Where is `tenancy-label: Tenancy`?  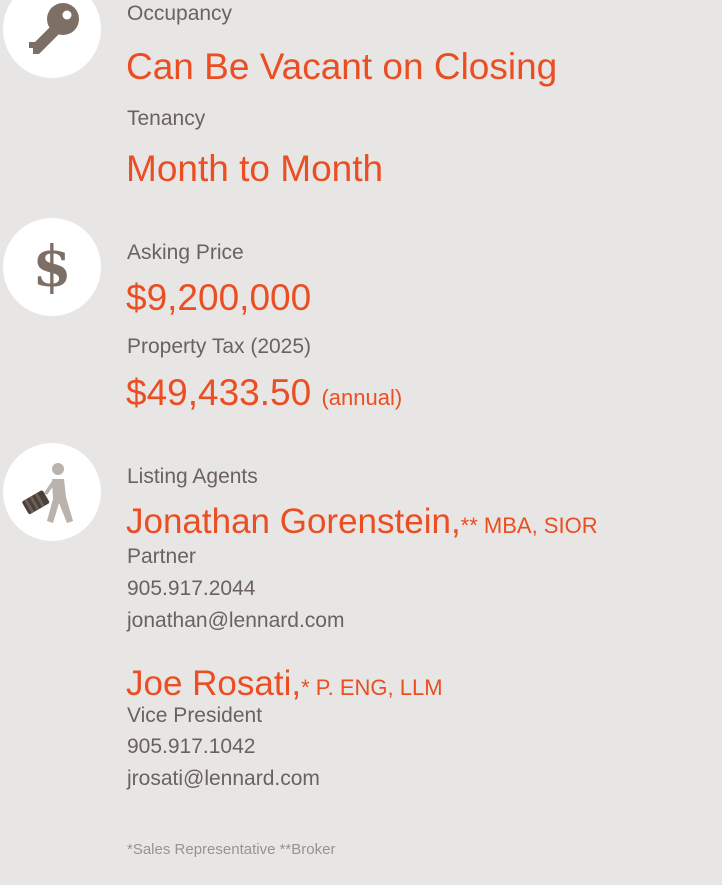
tenancy-label: Tenancy is located at coordinates (166, 118).